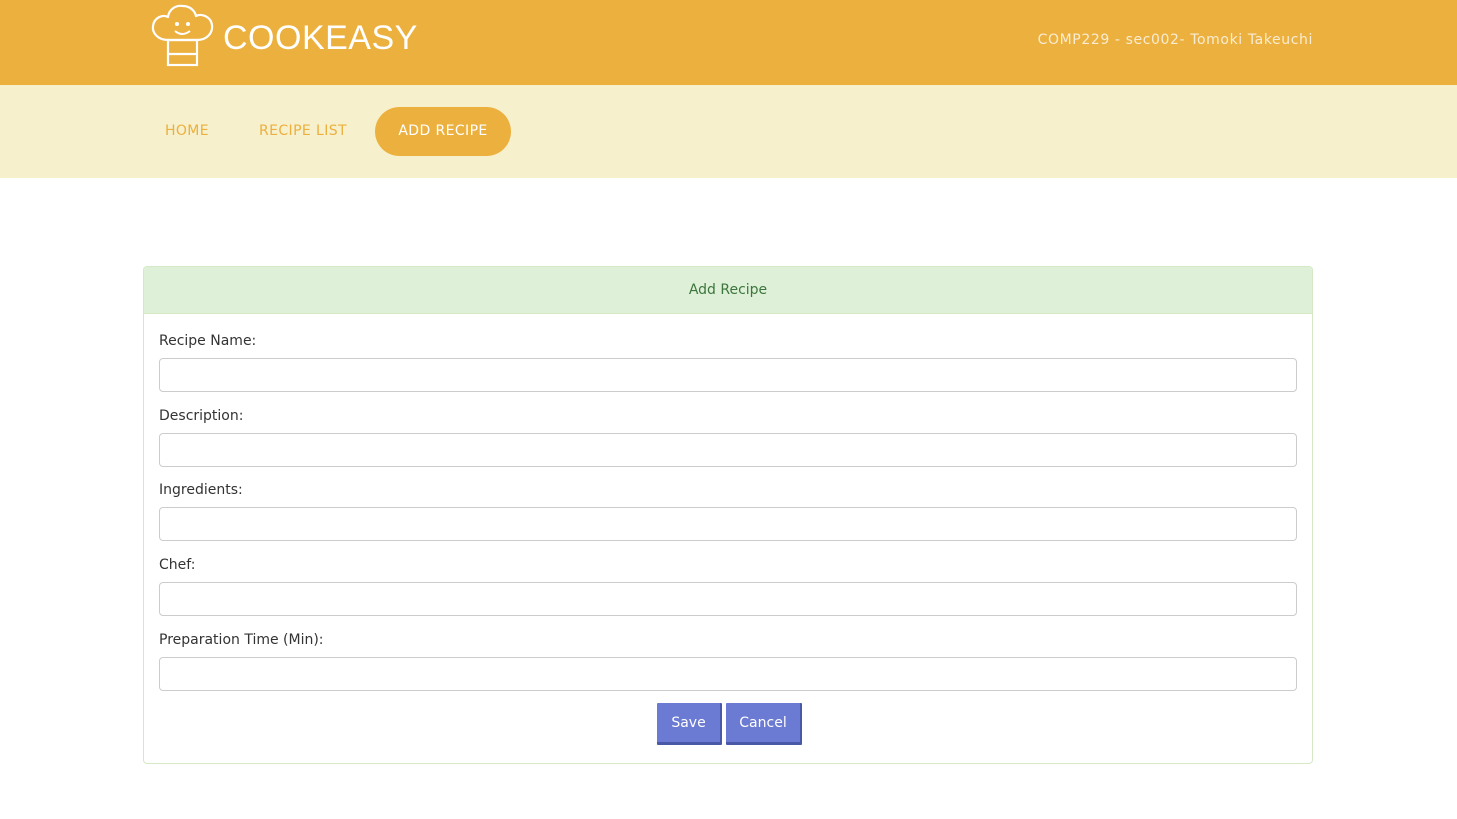 This screenshot has height=819, width=1457. What do you see at coordinates (187, 131) in the screenshot?
I see `nav-item-home: HOME` at bounding box center [187, 131].